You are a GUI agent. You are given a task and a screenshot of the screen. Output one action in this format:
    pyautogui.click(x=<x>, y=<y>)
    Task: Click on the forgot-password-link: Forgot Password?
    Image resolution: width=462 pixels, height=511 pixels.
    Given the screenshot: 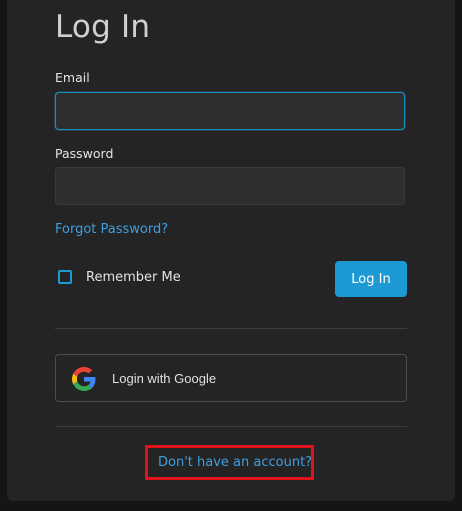 What is the action you would take?
    pyautogui.click(x=111, y=230)
    